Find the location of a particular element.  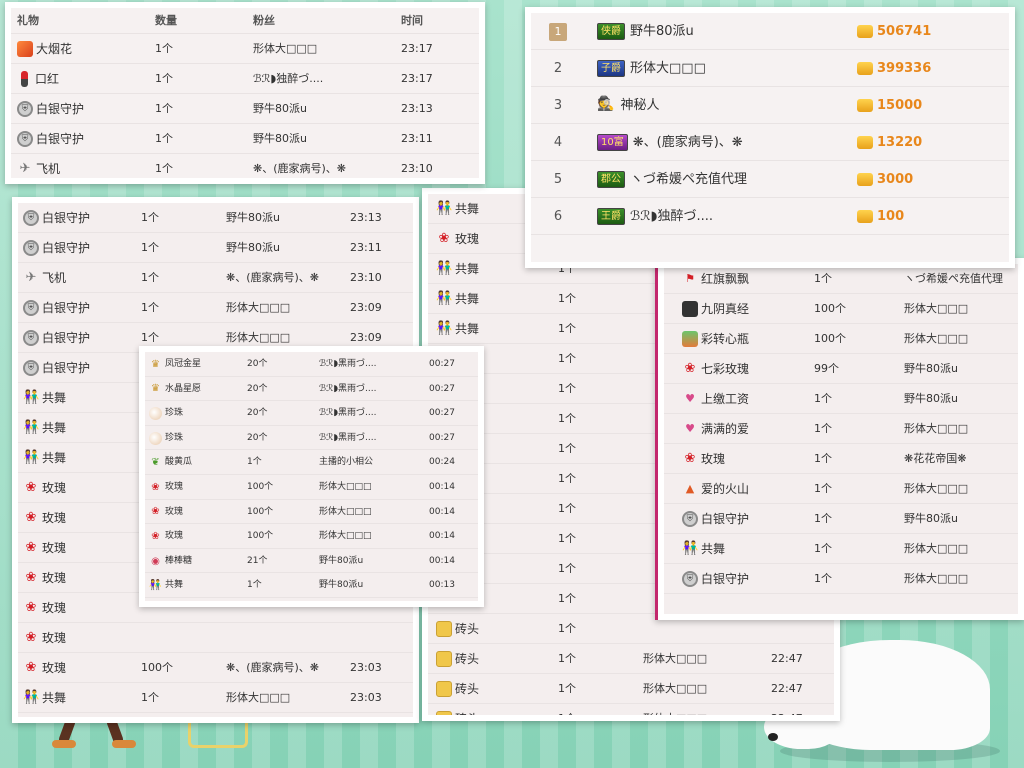

crown-icon: ♛ is located at coordinates (155, 389).